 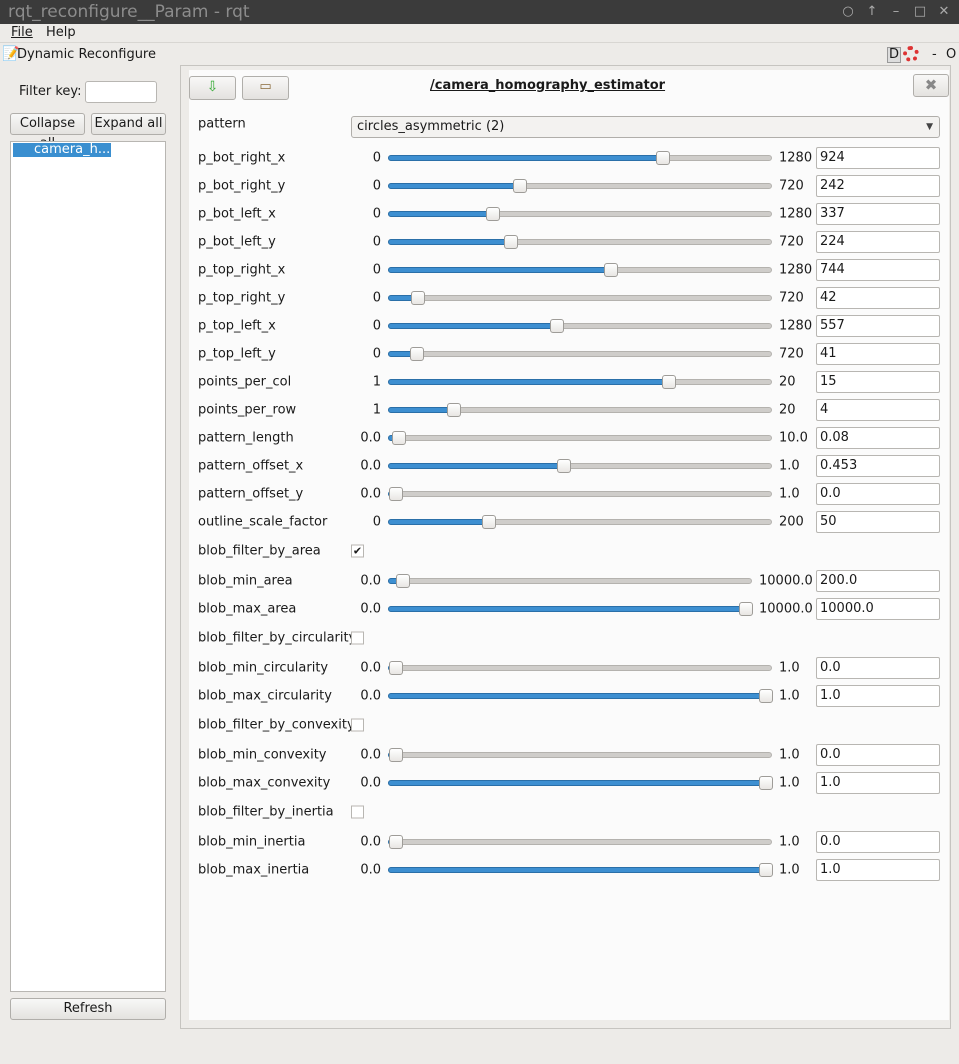 What do you see at coordinates (520, 186) in the screenshot?
I see `p-bot-right-y-slider-handle` at bounding box center [520, 186].